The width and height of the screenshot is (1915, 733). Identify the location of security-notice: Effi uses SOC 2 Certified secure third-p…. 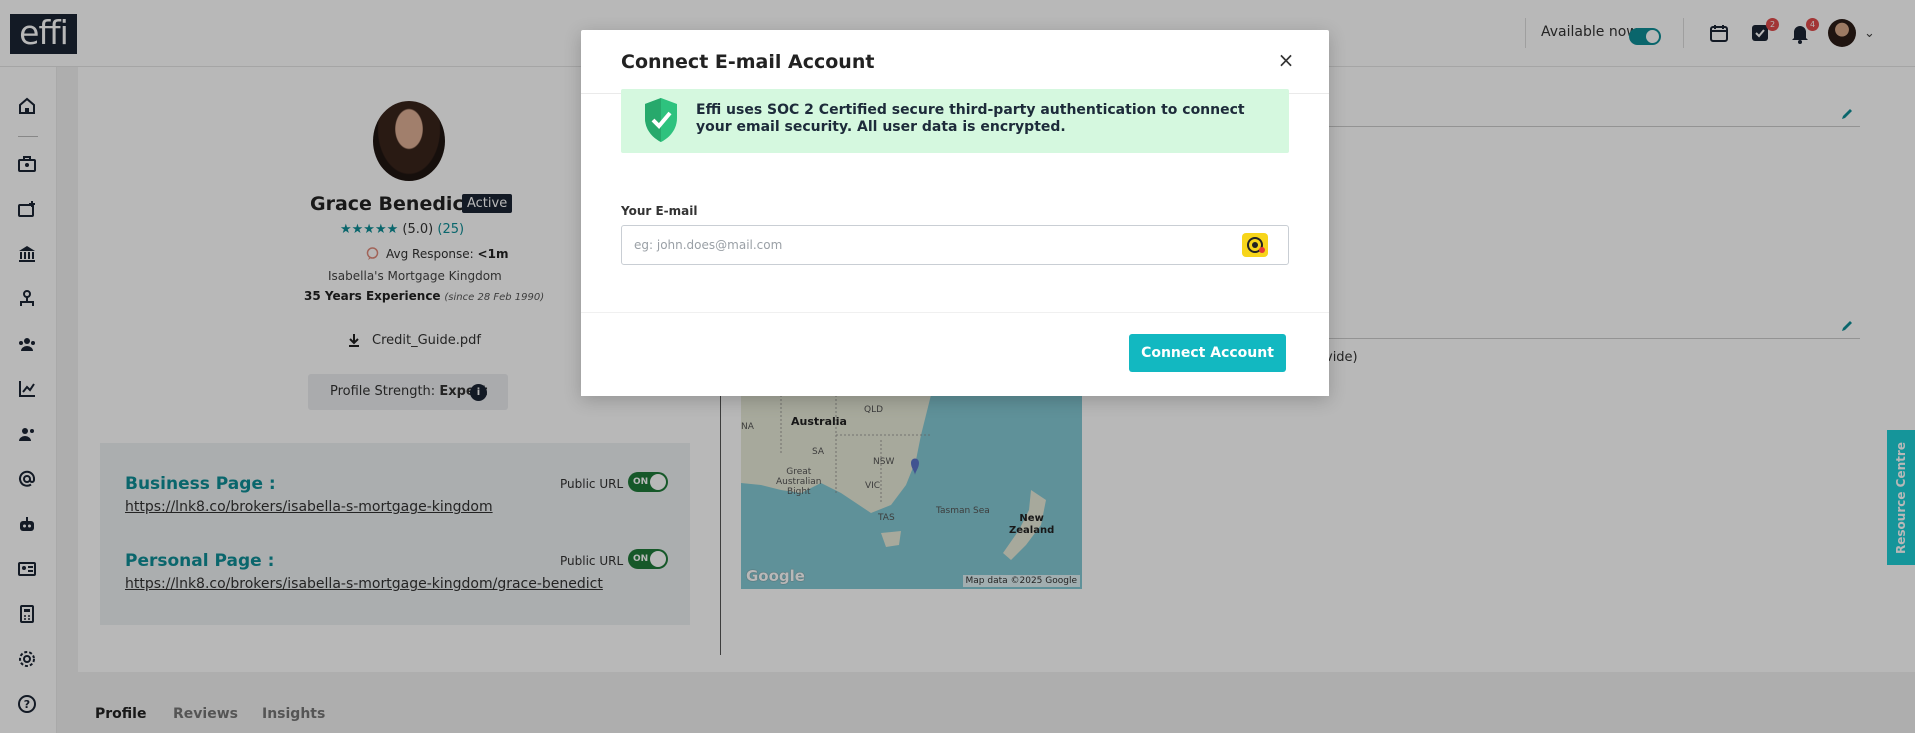
(955, 121).